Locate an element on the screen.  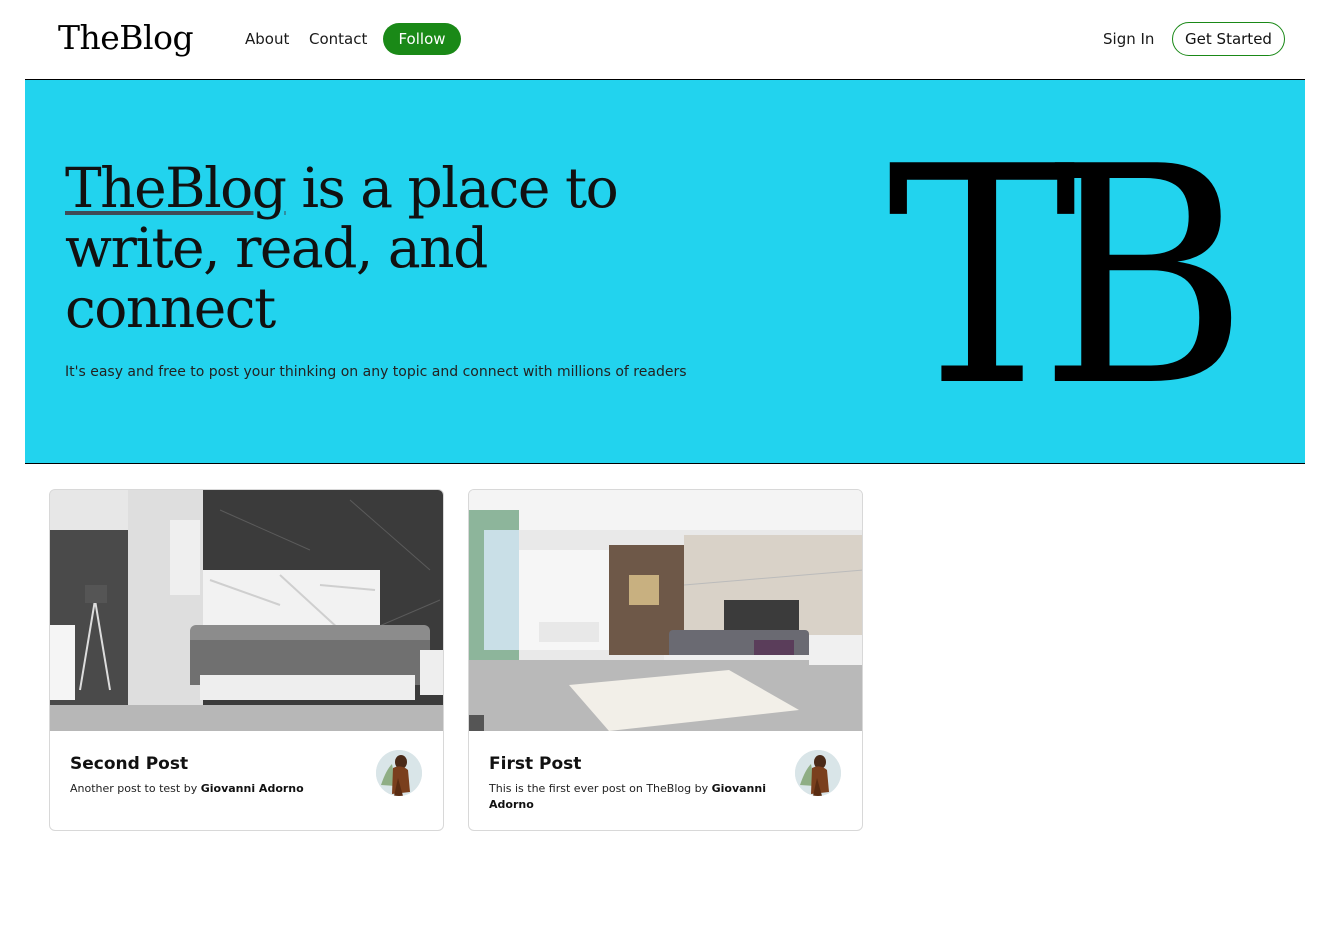
post-description-text: Another post to test is located at coordinates (125, 788).